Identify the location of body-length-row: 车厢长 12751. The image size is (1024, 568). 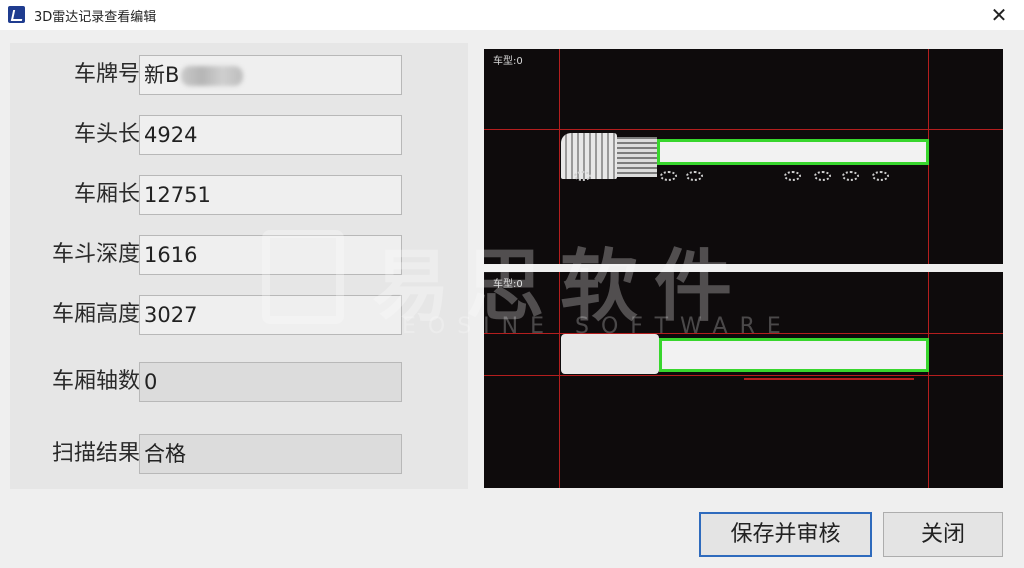
(239, 195).